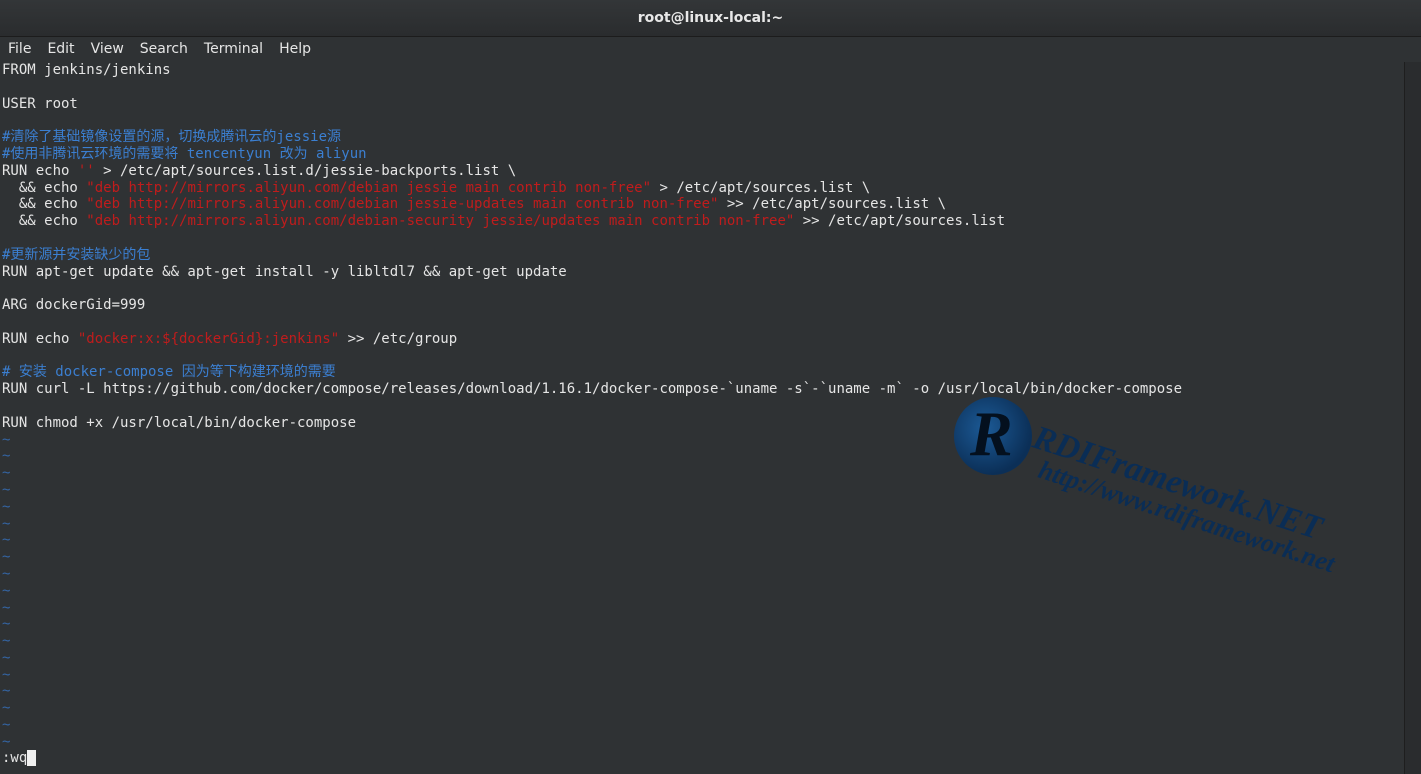 The image size is (1421, 774). Describe the element at coordinates (107, 49) in the screenshot. I see `menu-view: View` at that location.